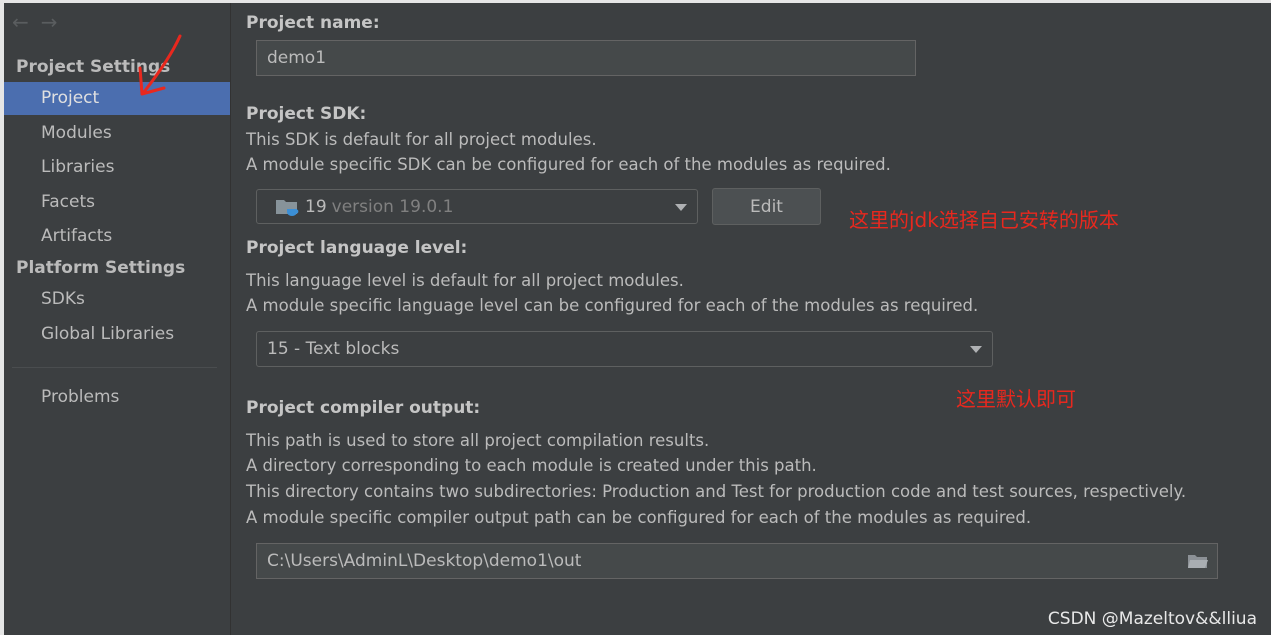 Image resolution: width=1271 pixels, height=635 pixels. Describe the element at coordinates (76, 133) in the screenshot. I see `sidebar-item-label: Modules` at that location.